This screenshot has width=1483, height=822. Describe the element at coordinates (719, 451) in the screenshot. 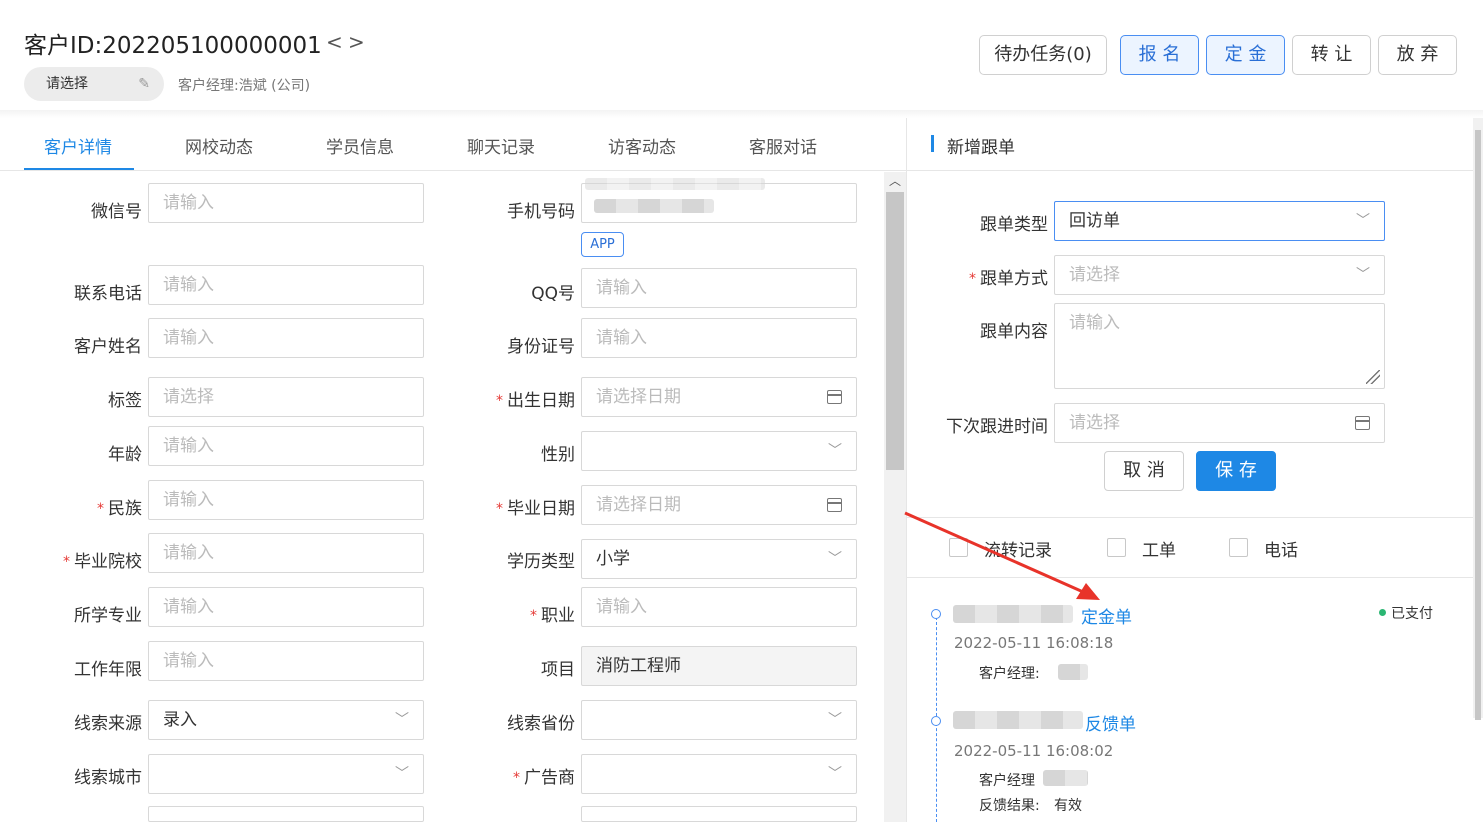

I see `gender-select: ﹀` at that location.